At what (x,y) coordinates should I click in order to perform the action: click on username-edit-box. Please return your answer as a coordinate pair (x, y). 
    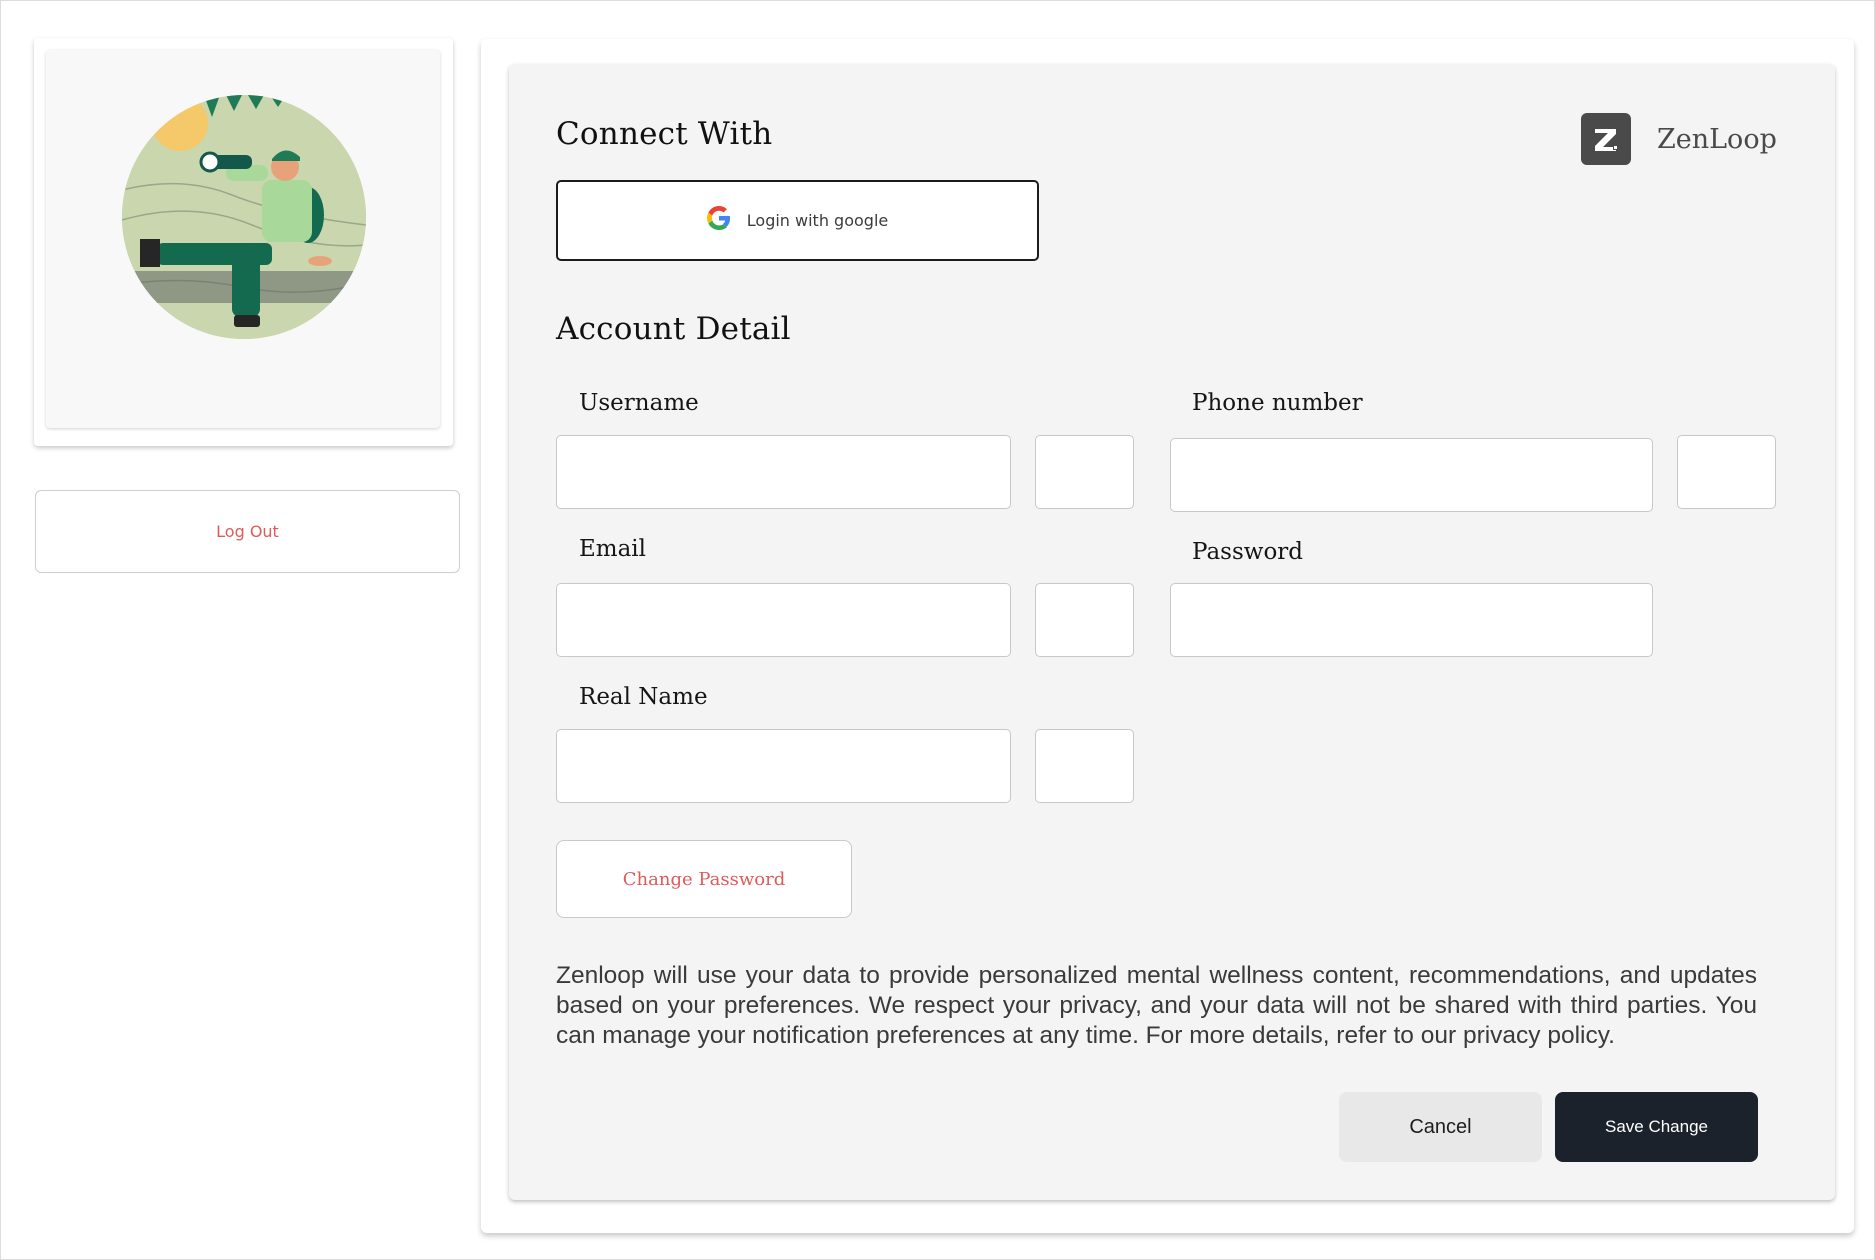
    Looking at the image, I should click on (1084, 472).